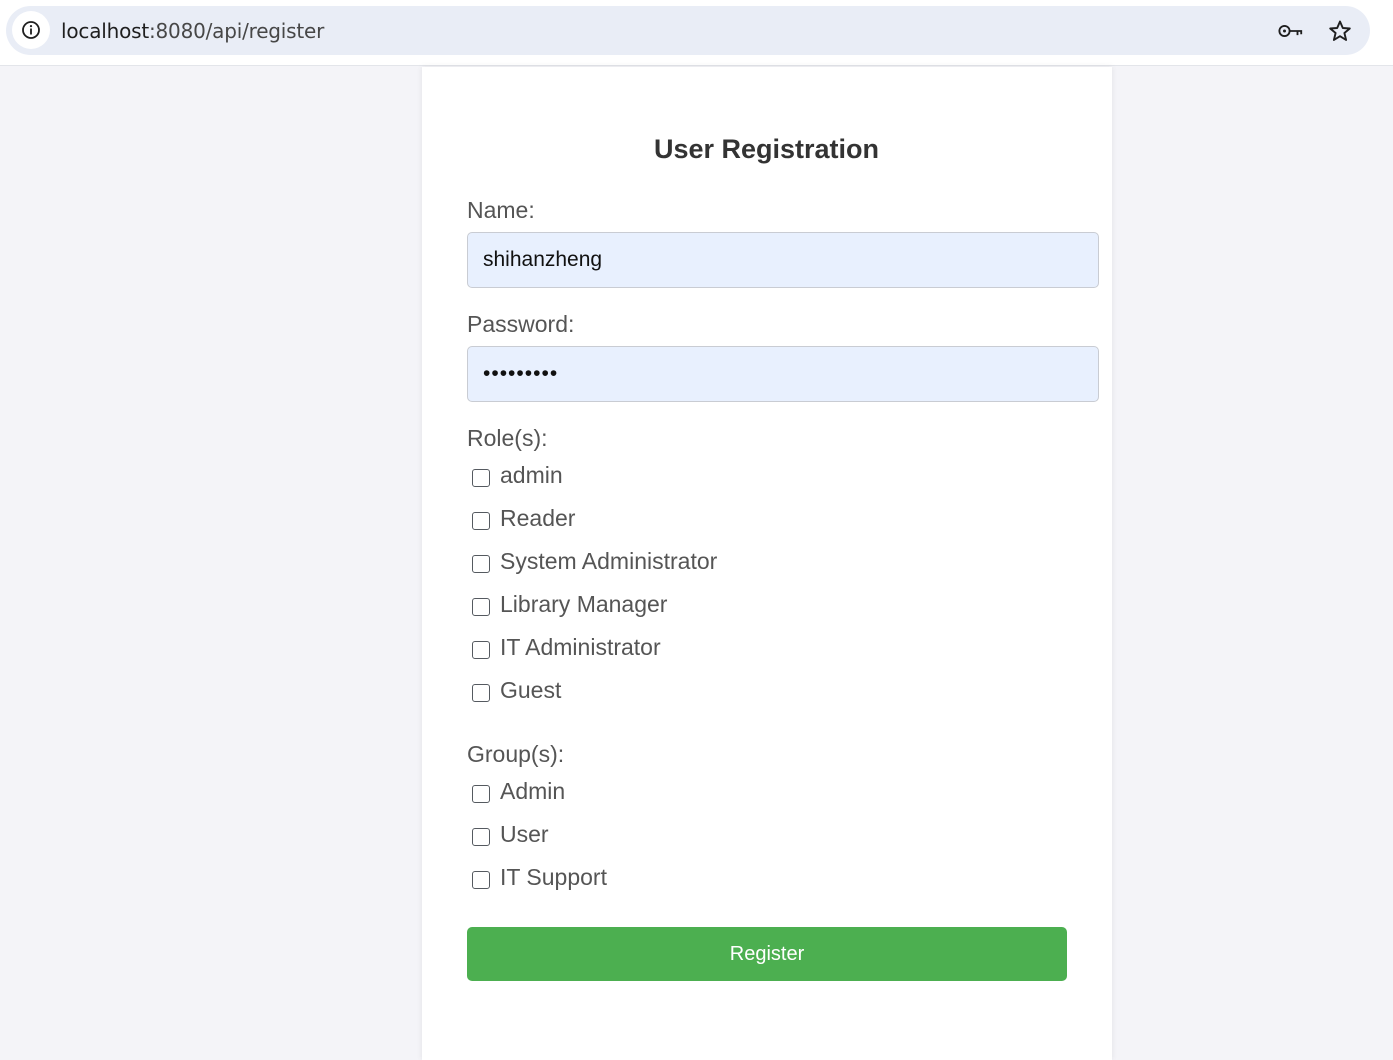 This screenshot has width=1393, height=1060. I want to click on groups-label: Group(s):, so click(516, 754).